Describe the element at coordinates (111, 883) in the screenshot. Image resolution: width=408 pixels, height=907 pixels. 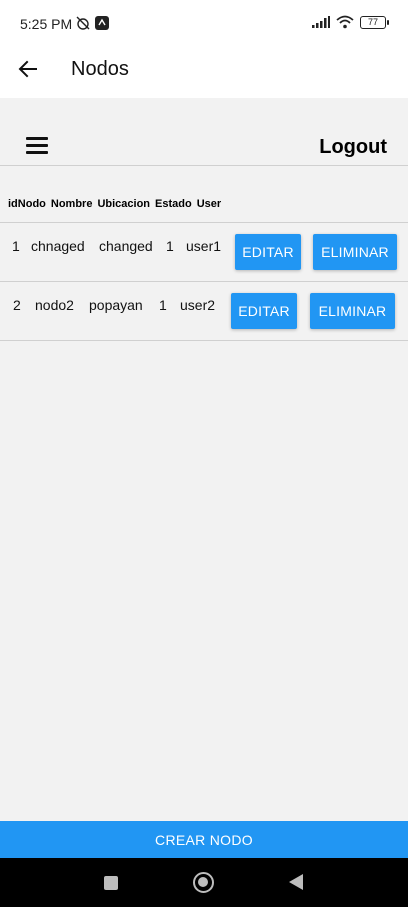
I see `square-nav-icon` at that location.